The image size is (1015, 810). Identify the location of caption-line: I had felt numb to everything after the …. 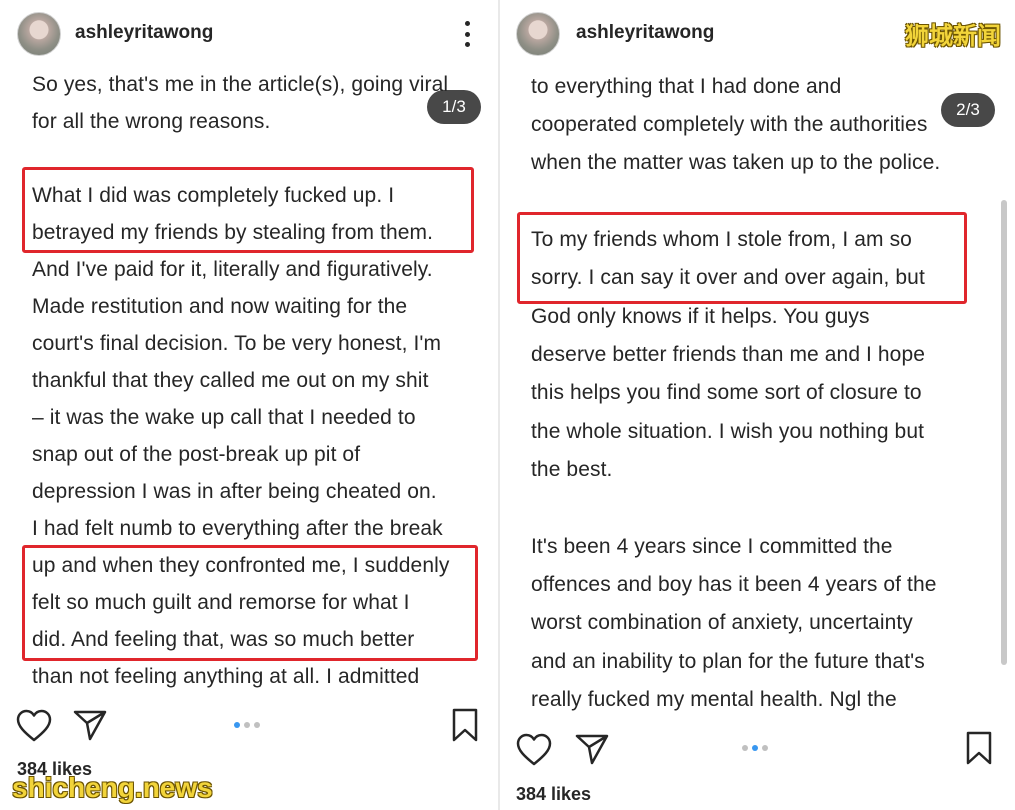
(237, 528).